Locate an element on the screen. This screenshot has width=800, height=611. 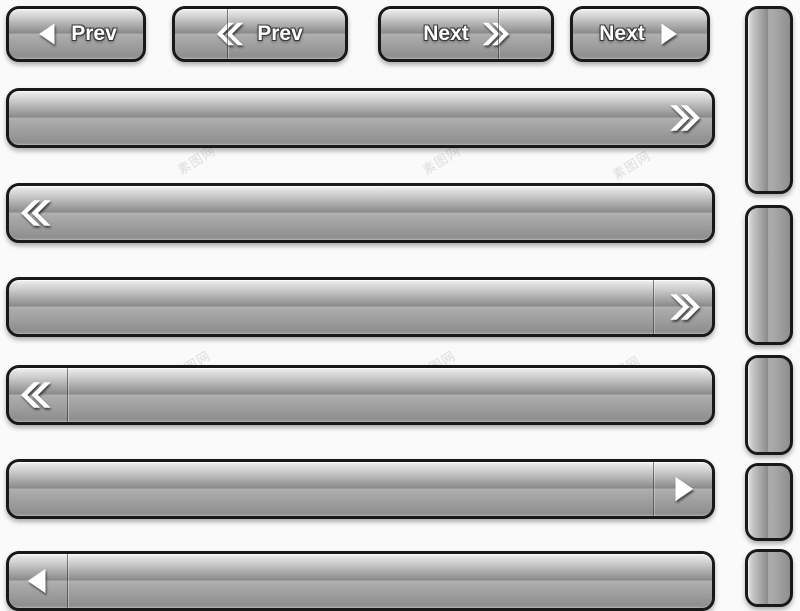
nav-button-prev-1: Prev is located at coordinates (76, 34).